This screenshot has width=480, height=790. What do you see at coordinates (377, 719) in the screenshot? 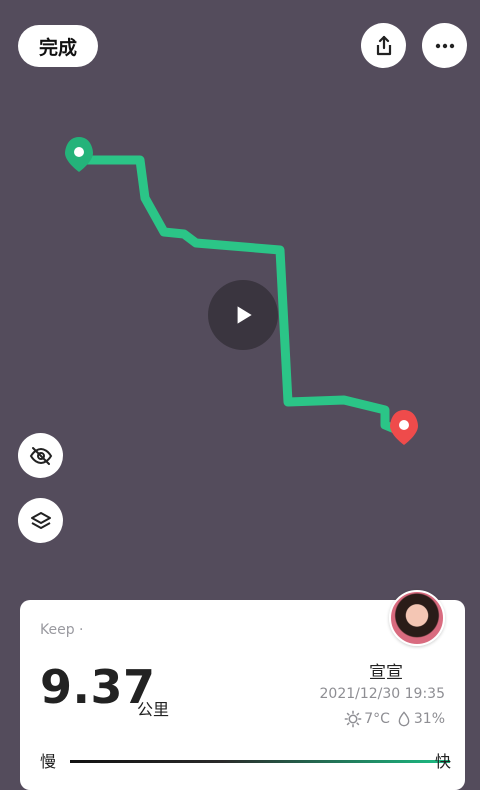
I see `temperature-value: 7°C` at bounding box center [377, 719].